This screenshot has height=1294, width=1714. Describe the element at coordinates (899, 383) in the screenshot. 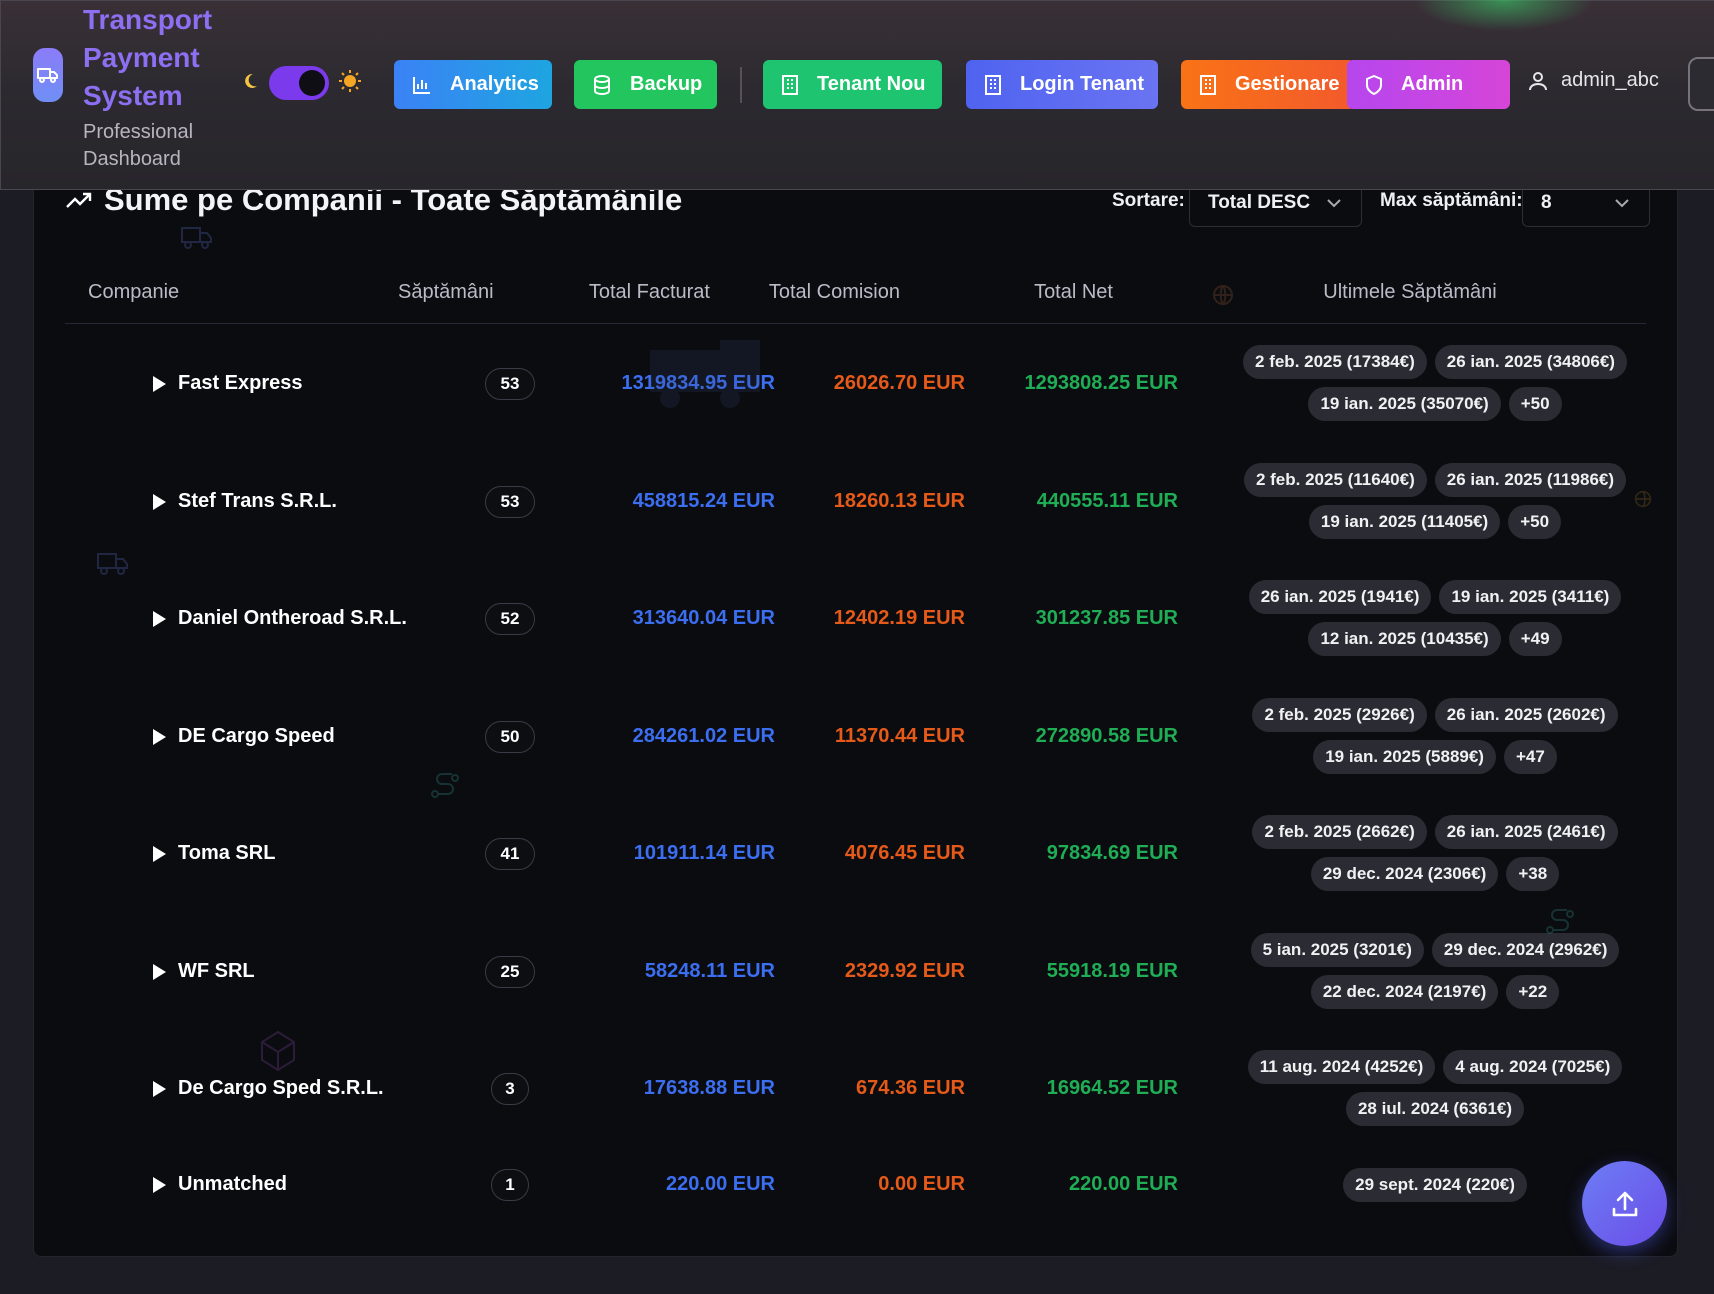

I see `total-comision: 26026.70 EUR` at that location.